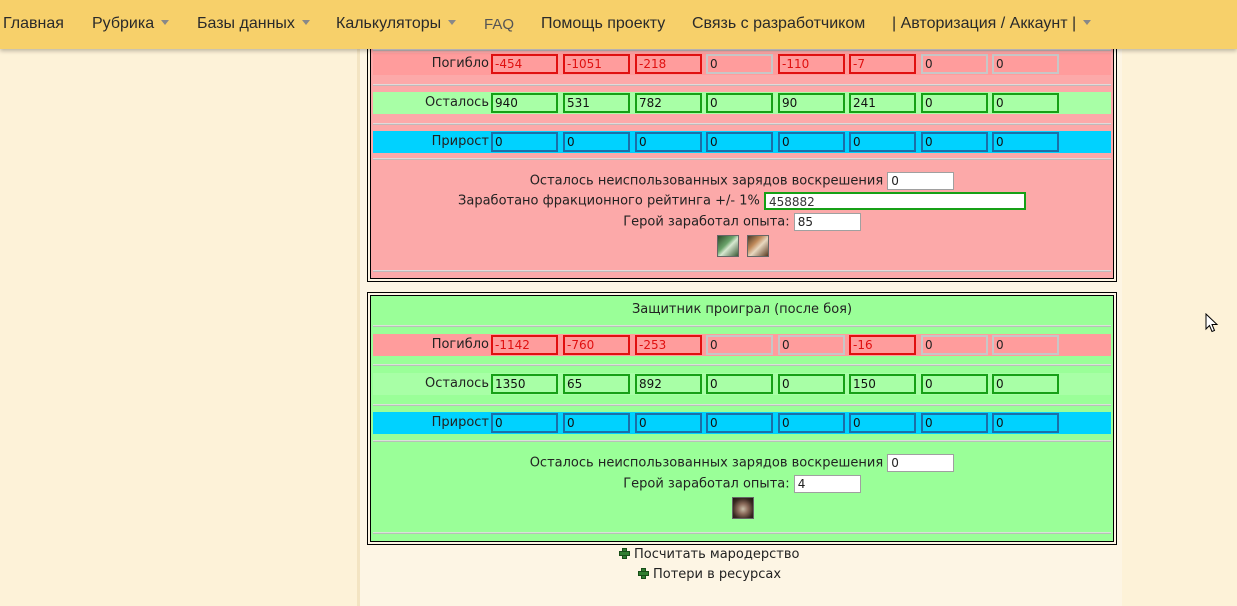  Describe the element at coordinates (668, 384) in the screenshot. I see `alive-input: 892` at that location.